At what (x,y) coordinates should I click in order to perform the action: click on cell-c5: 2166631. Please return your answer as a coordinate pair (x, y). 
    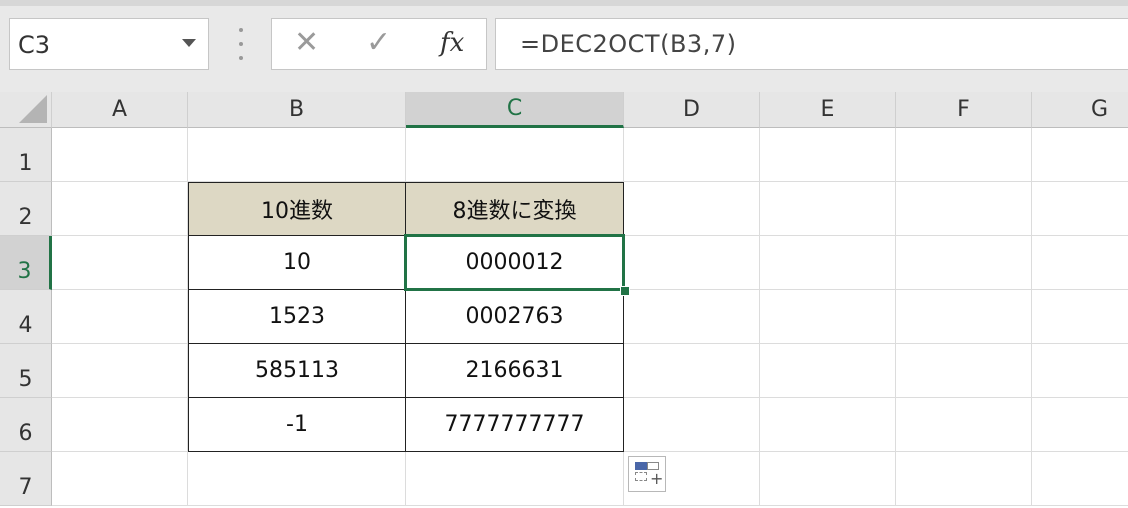
    Looking at the image, I should click on (515, 371).